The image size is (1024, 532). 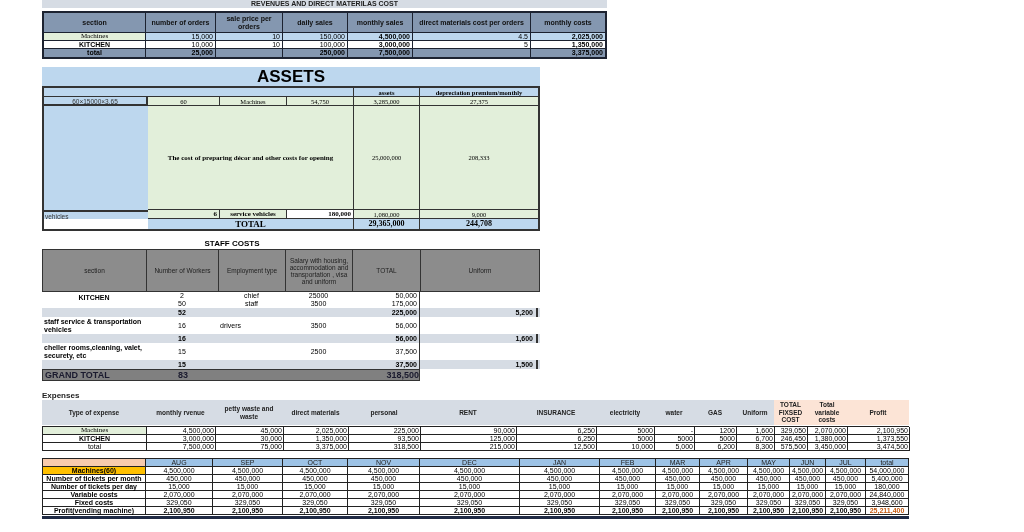 I want to click on table-cell-text: 244,708, so click(x=479, y=224).